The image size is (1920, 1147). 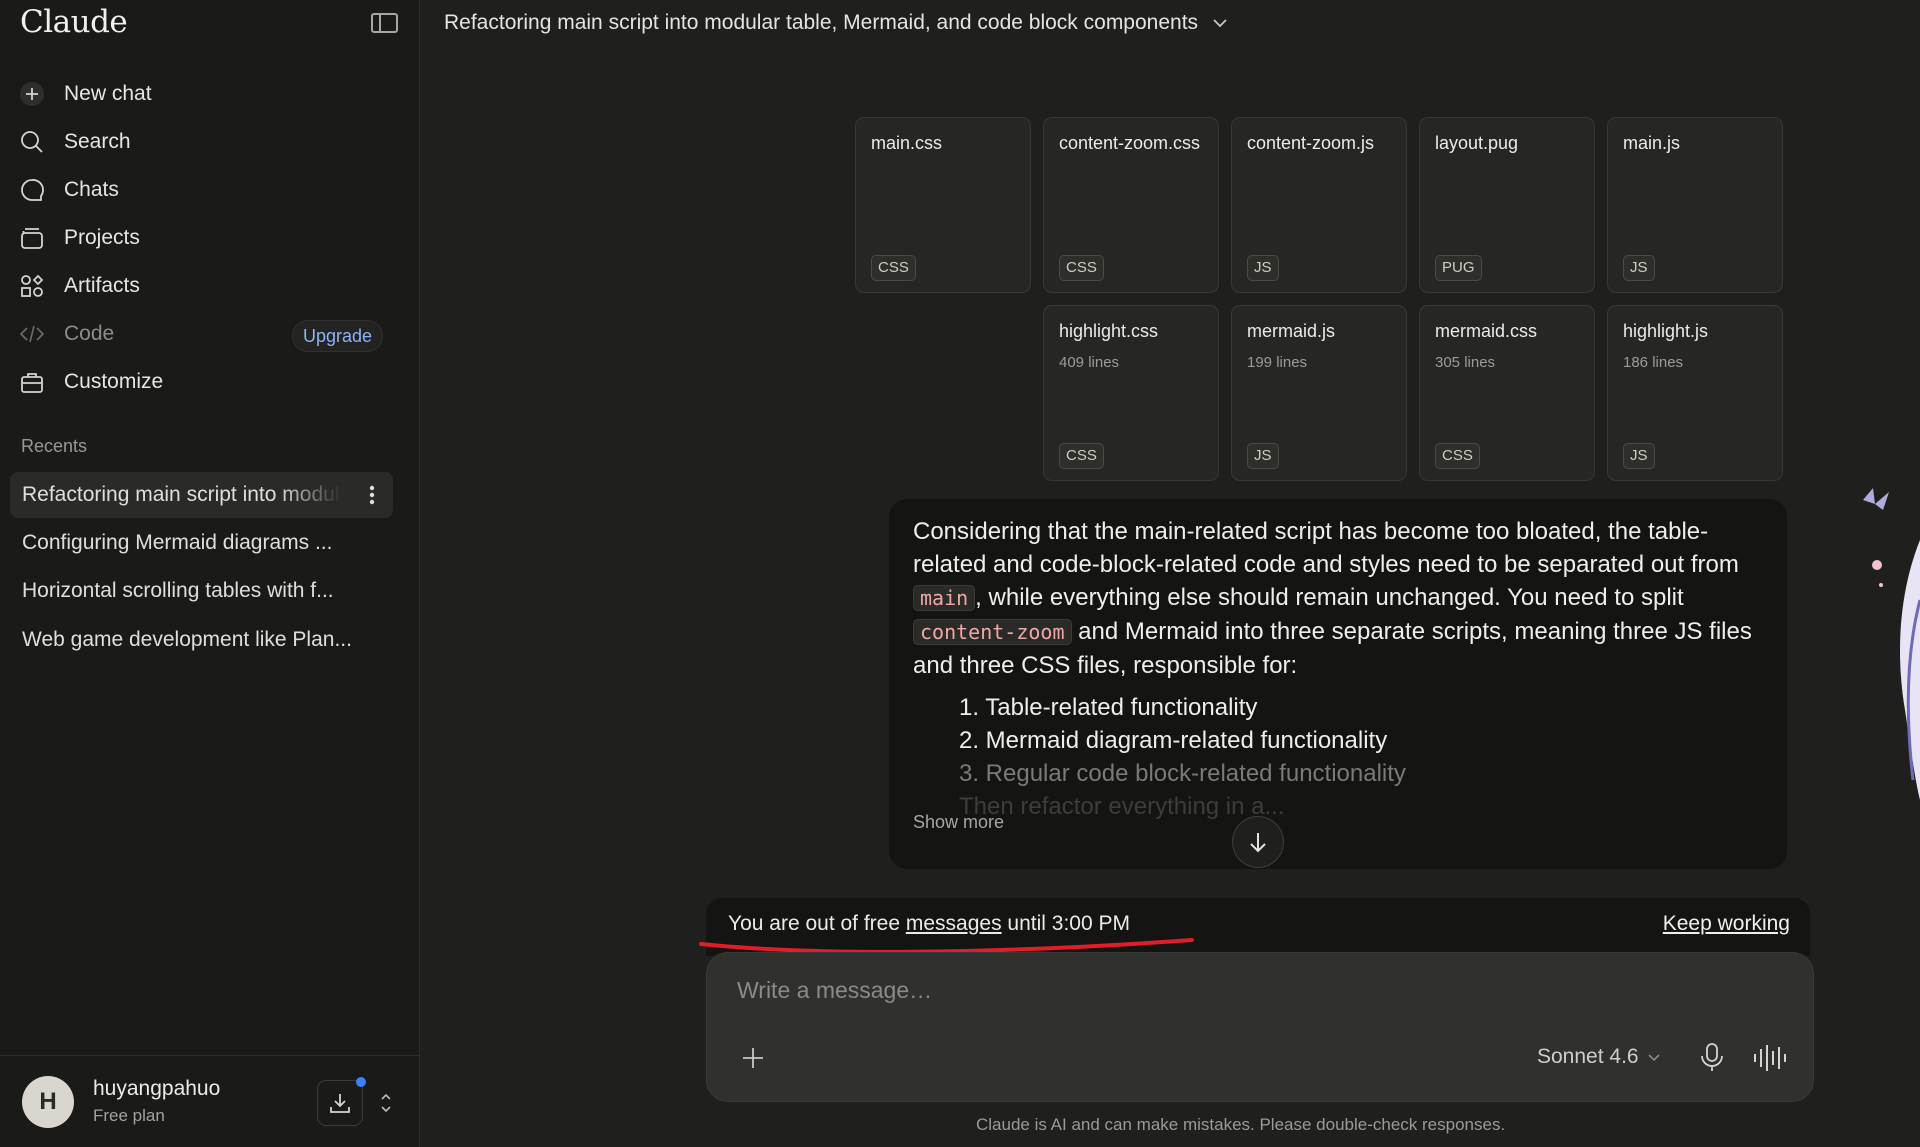 What do you see at coordinates (1173, 740) in the screenshot?
I see `list-item: 2. Mermaid diagram-related functionality` at bounding box center [1173, 740].